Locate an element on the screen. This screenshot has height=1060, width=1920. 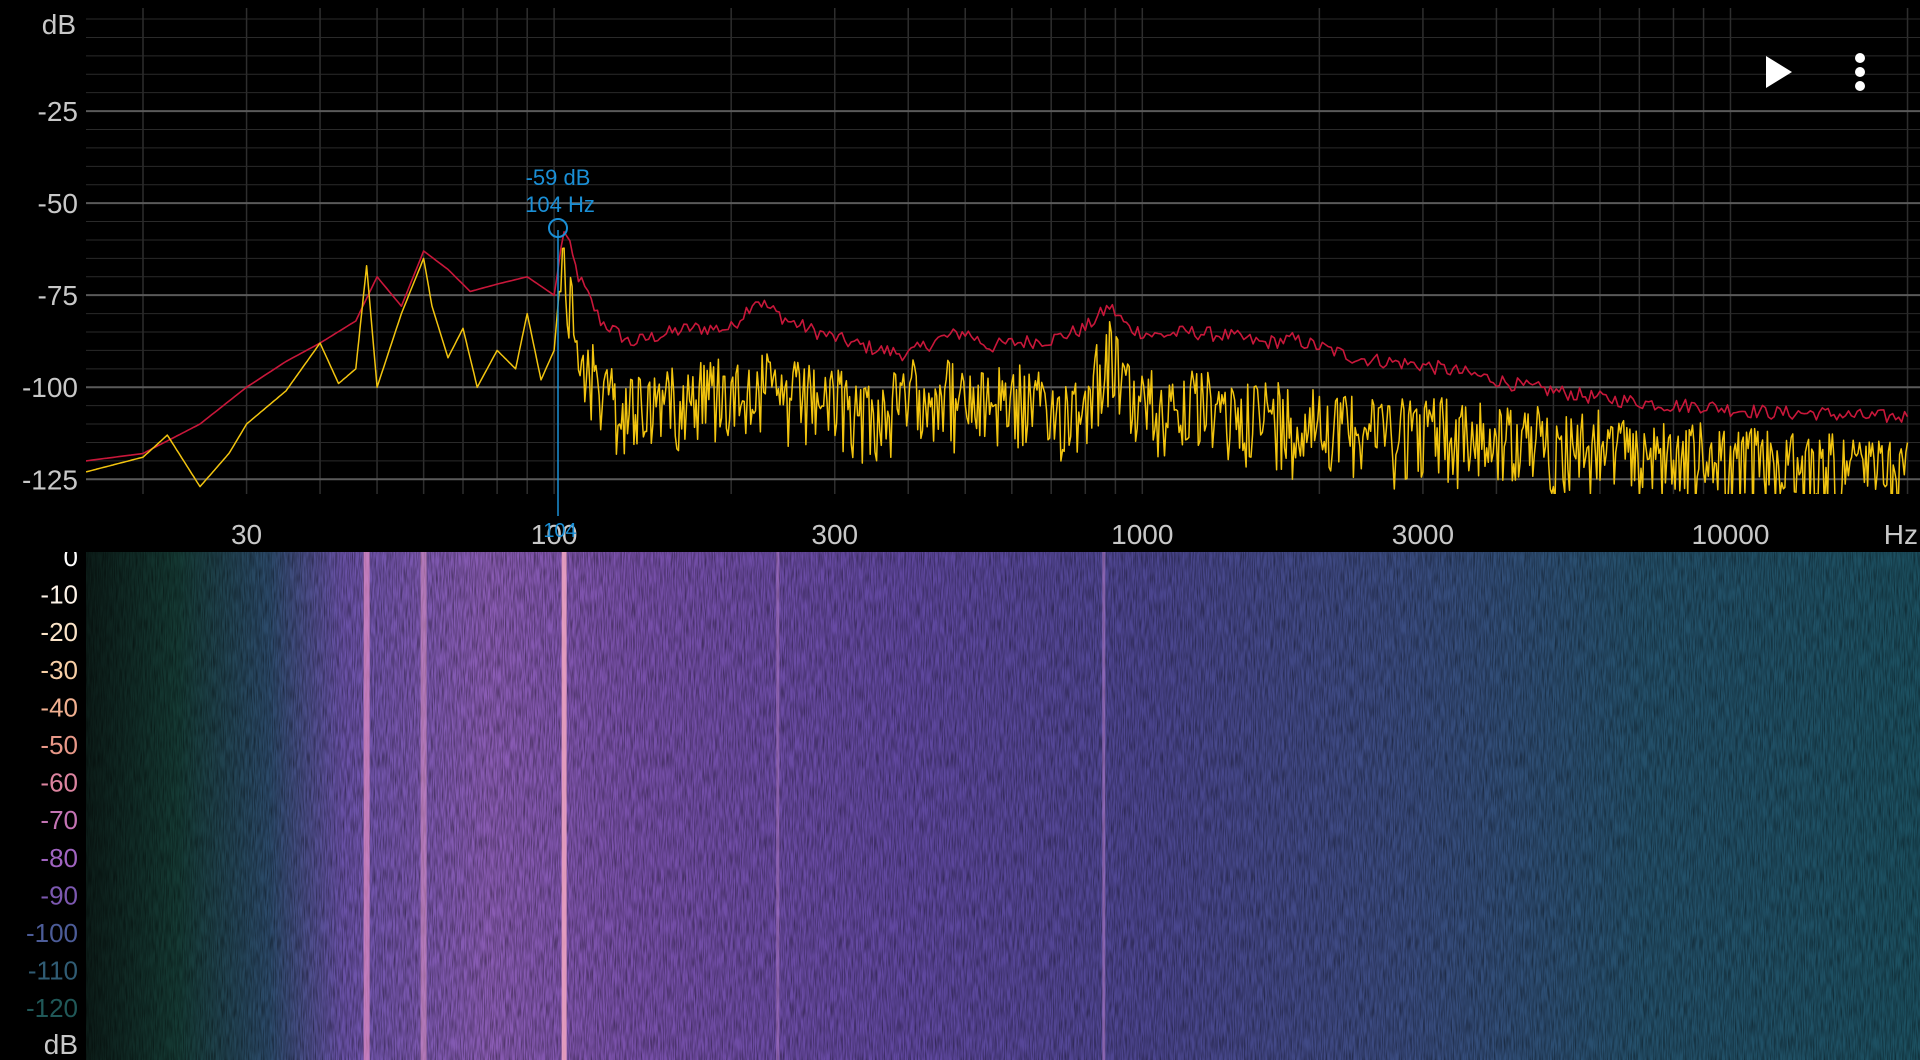
more-options-button is located at coordinates (1860, 72).